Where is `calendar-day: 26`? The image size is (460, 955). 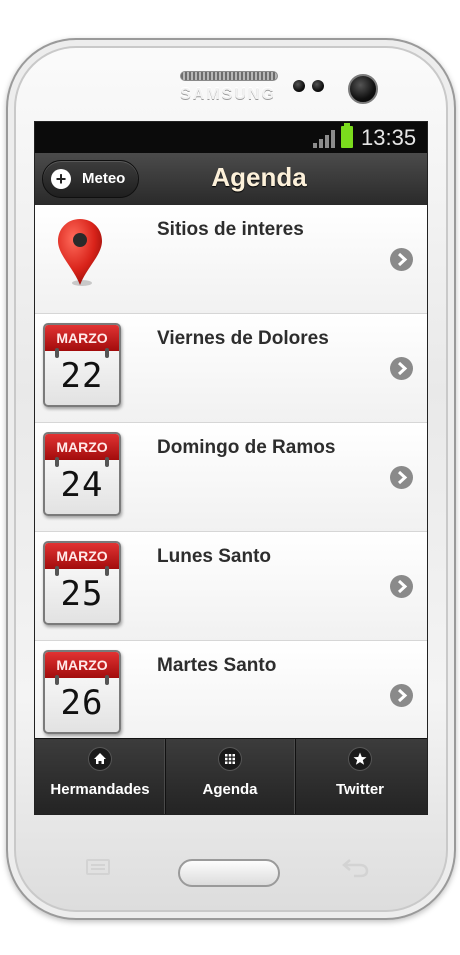
calendar-day: 26 is located at coordinates (82, 703).